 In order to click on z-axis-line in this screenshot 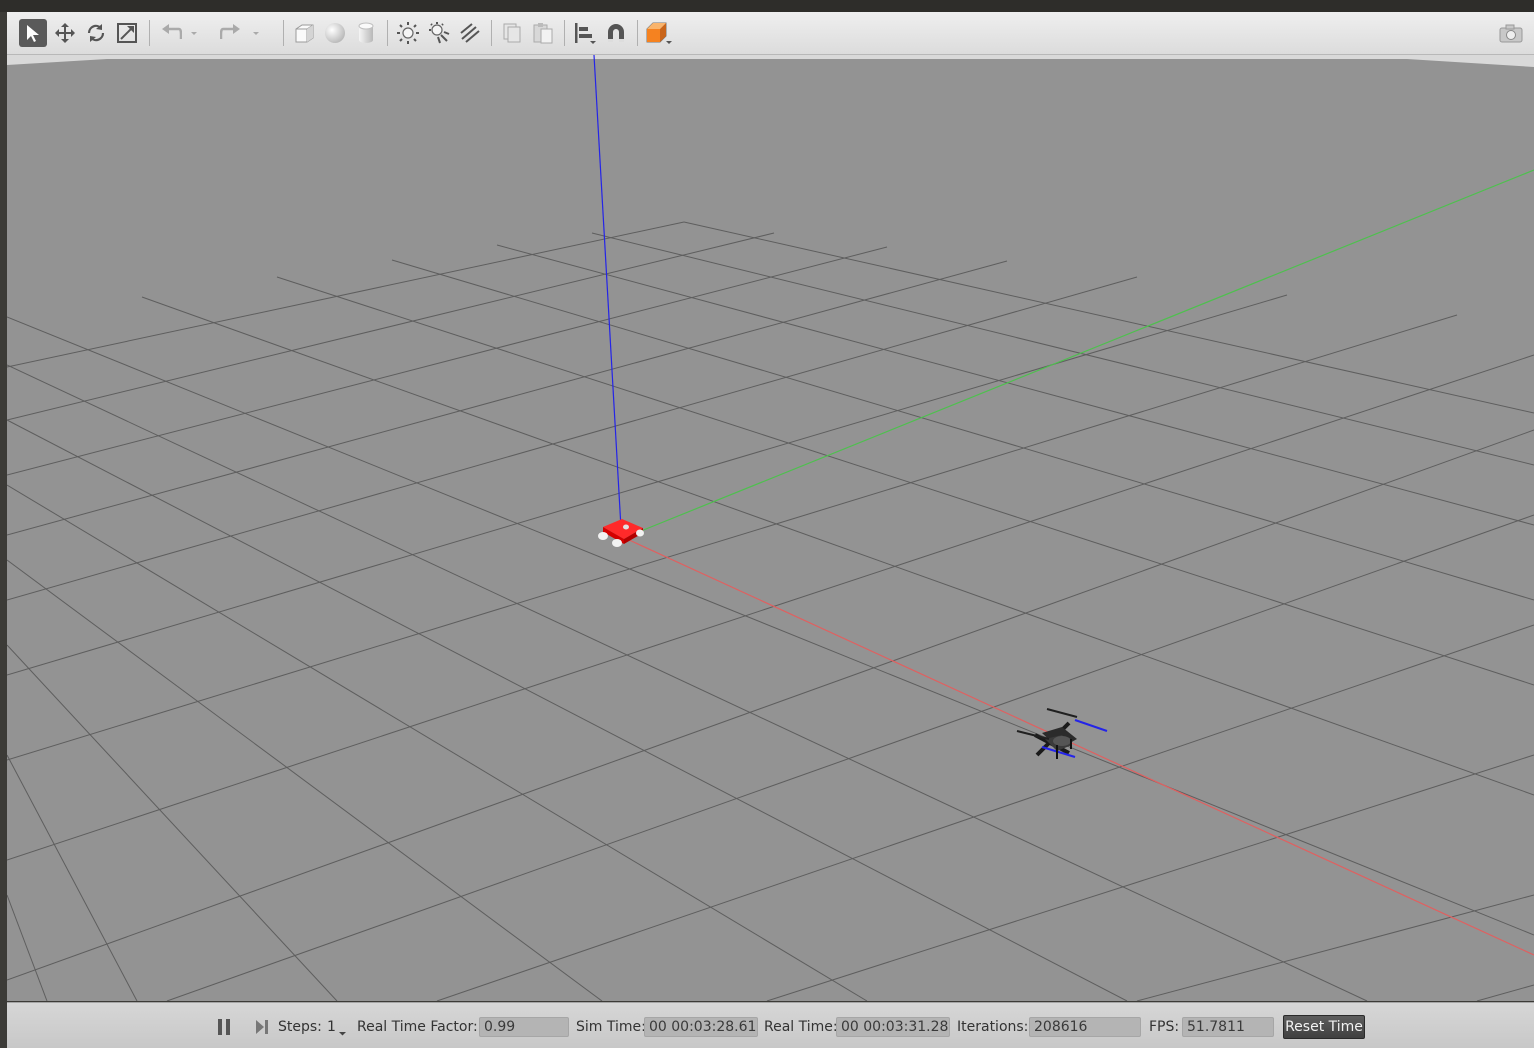, I will do `click(607, 292)`.